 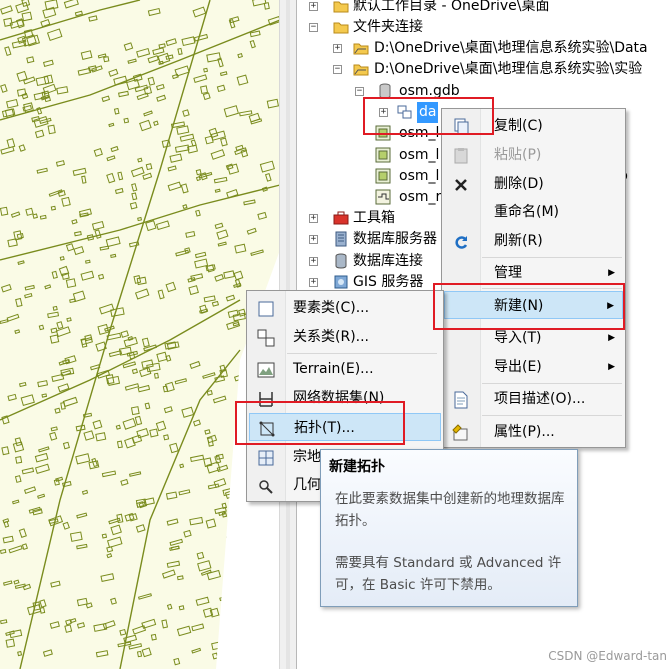 I want to click on tree-item-label: D:\OneDrive\桌面\地理信息系统实验\Data, so click(x=511, y=48).